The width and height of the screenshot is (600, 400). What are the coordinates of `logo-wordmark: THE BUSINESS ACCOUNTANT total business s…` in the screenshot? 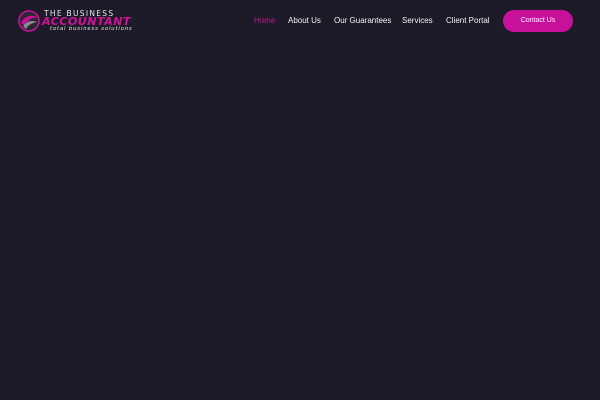 It's located at (92, 21).